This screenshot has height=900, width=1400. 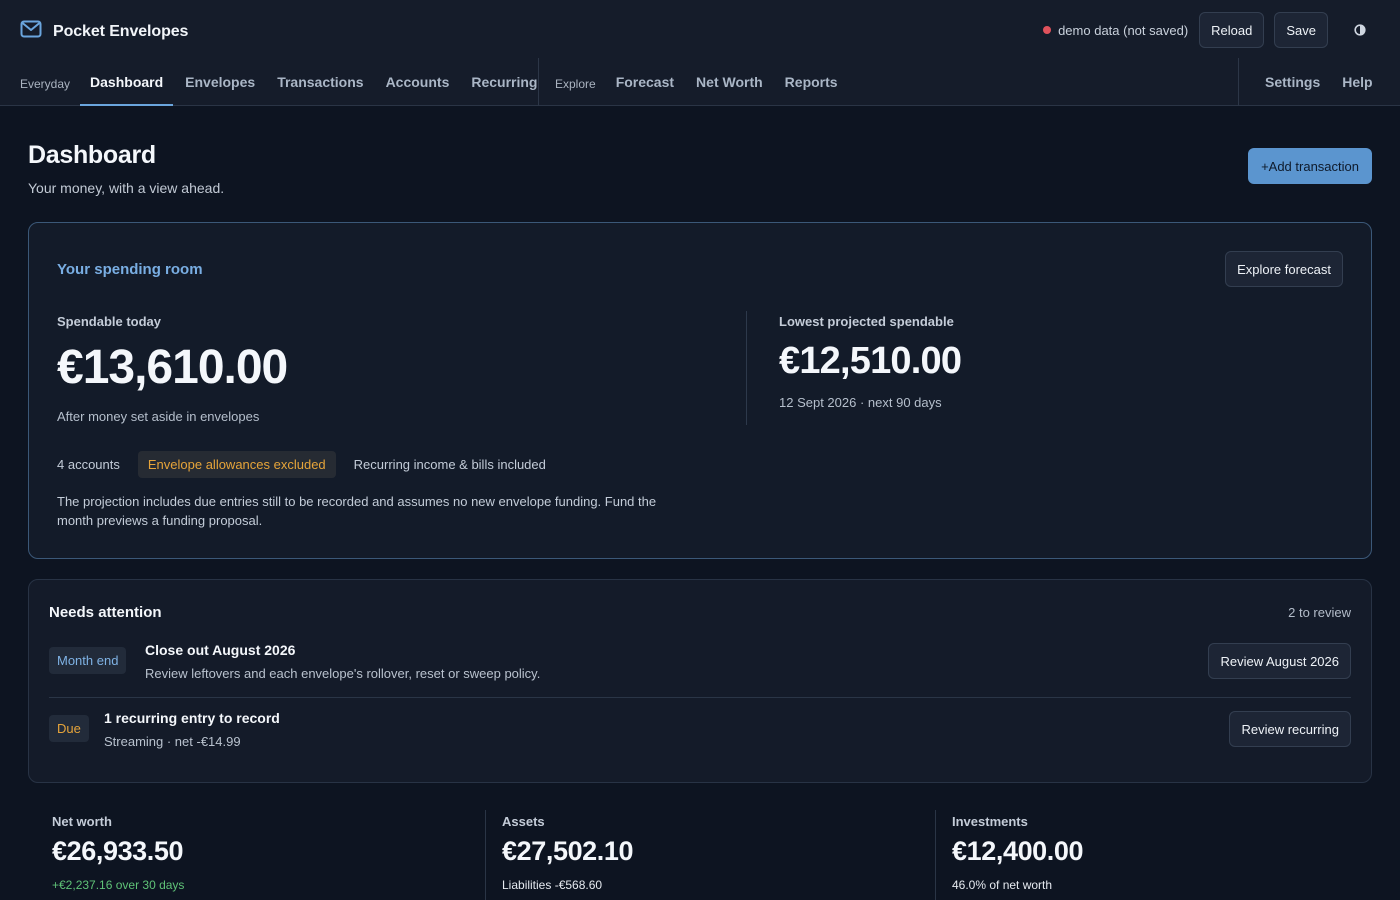 What do you see at coordinates (105, 612) in the screenshot?
I see `needs-attention-title: Needs attention` at bounding box center [105, 612].